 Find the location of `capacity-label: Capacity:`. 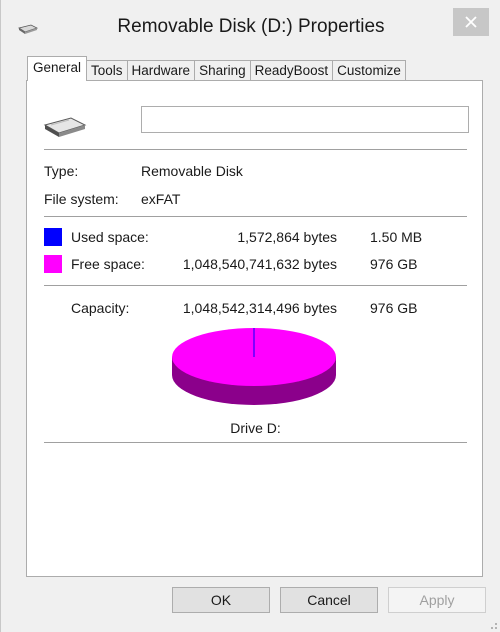

capacity-label: Capacity: is located at coordinates (100, 308).